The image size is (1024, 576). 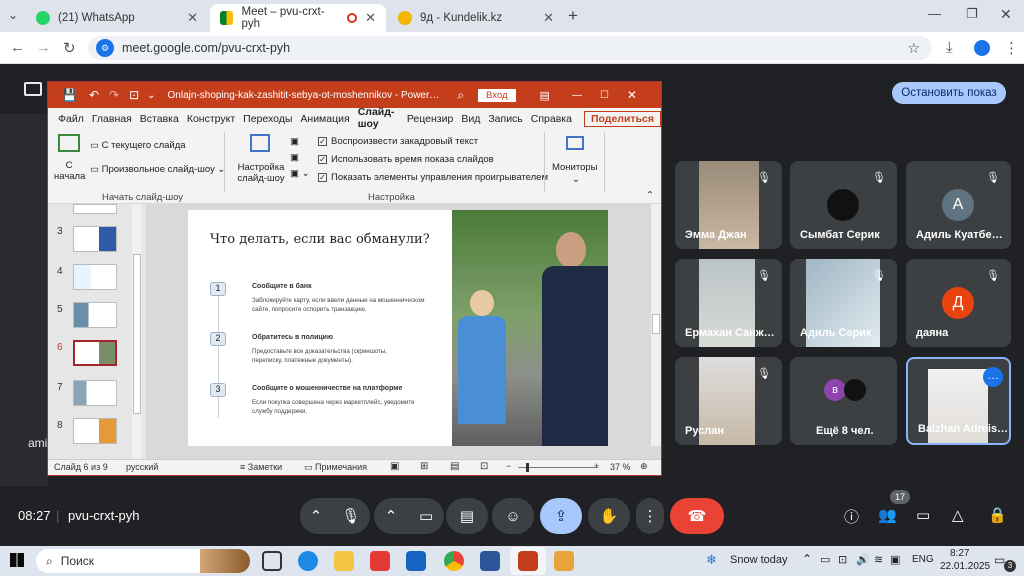 I want to click on clock-date: 22.01.2025, so click(x=965, y=566).